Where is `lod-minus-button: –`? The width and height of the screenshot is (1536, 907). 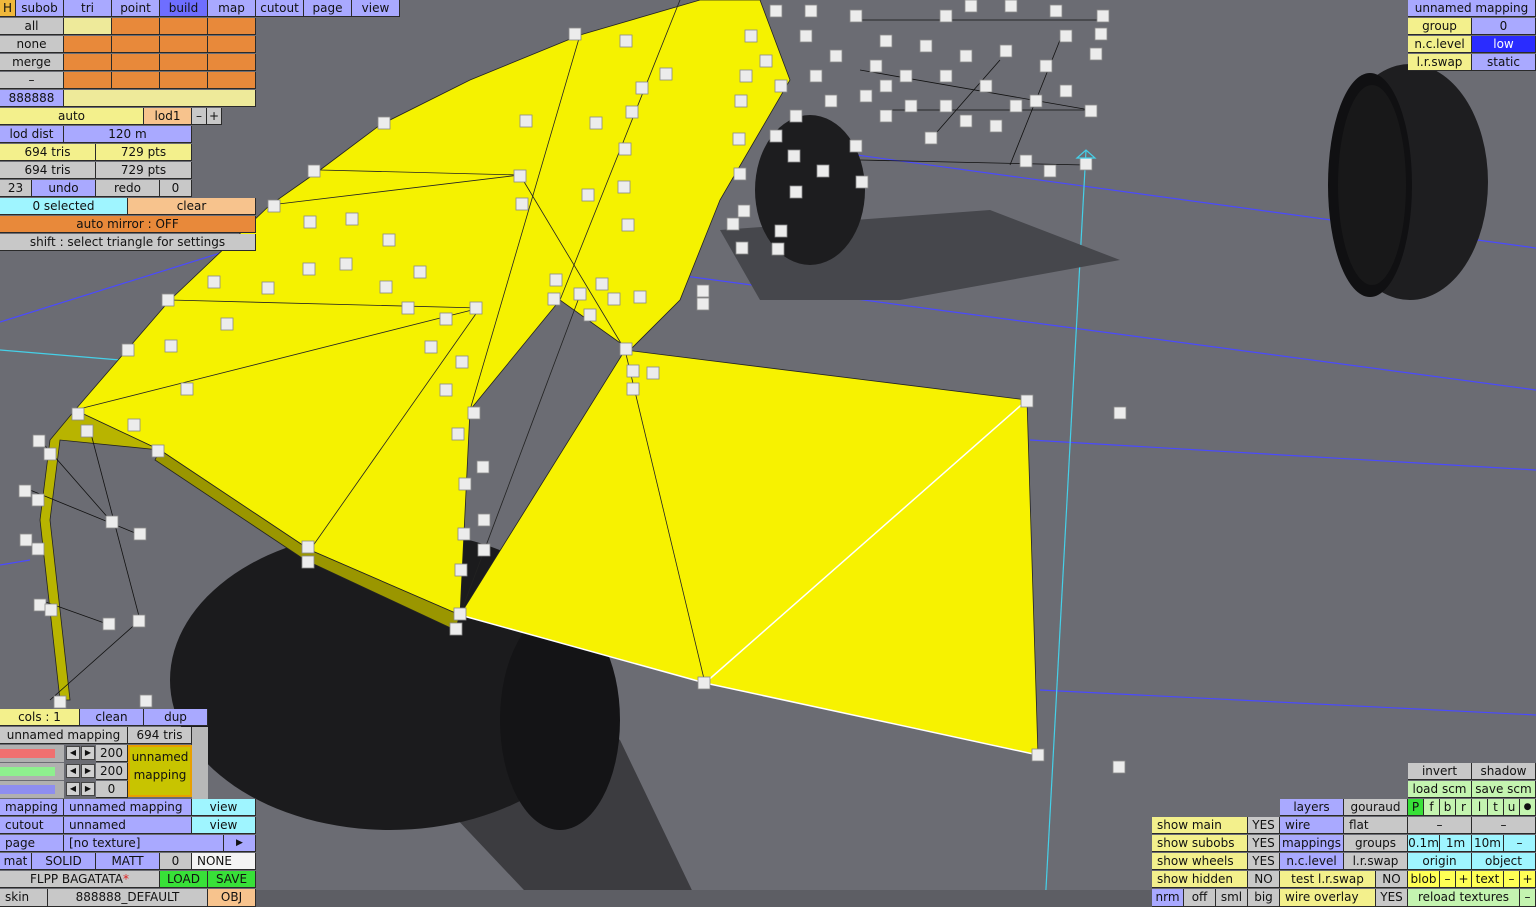 lod-minus-button: – is located at coordinates (199, 116).